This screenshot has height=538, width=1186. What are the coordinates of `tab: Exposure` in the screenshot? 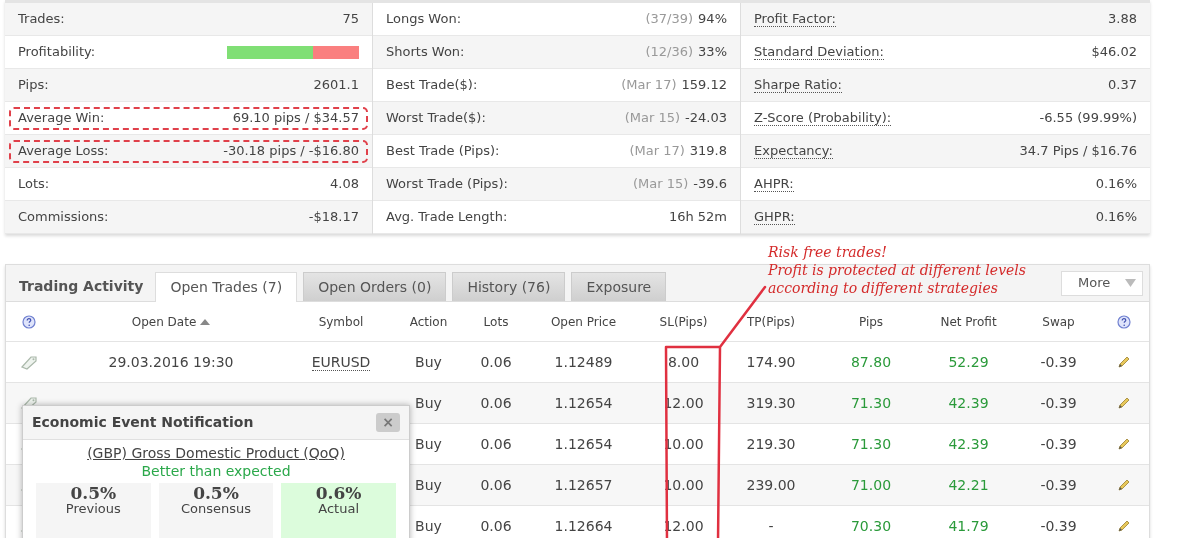 It's located at (619, 286).